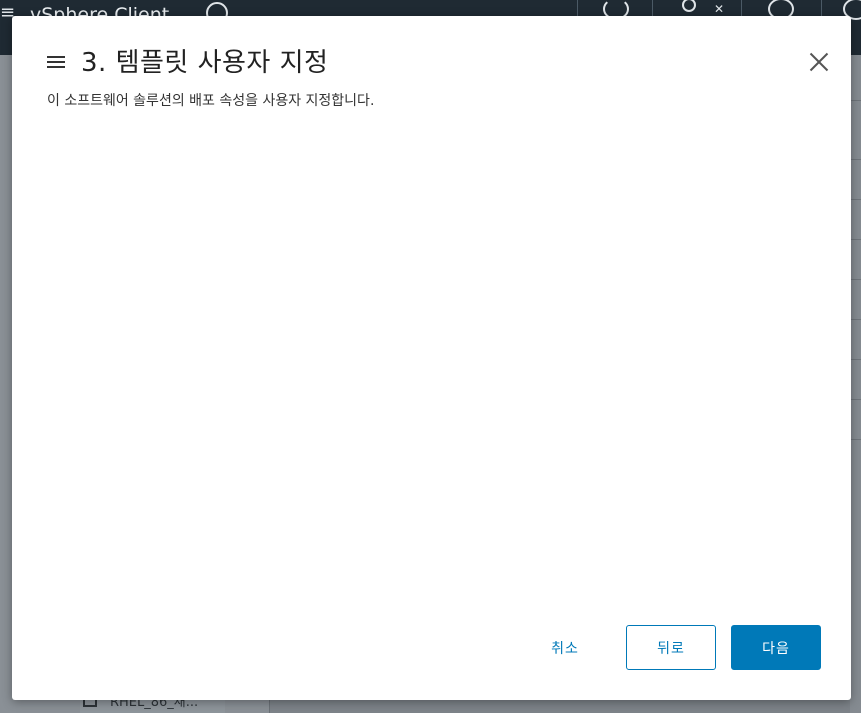 This screenshot has width=861, height=713. Describe the element at coordinates (205, 63) in the screenshot. I see `modal-title: 3. 템플릿 사용자 지정` at that location.